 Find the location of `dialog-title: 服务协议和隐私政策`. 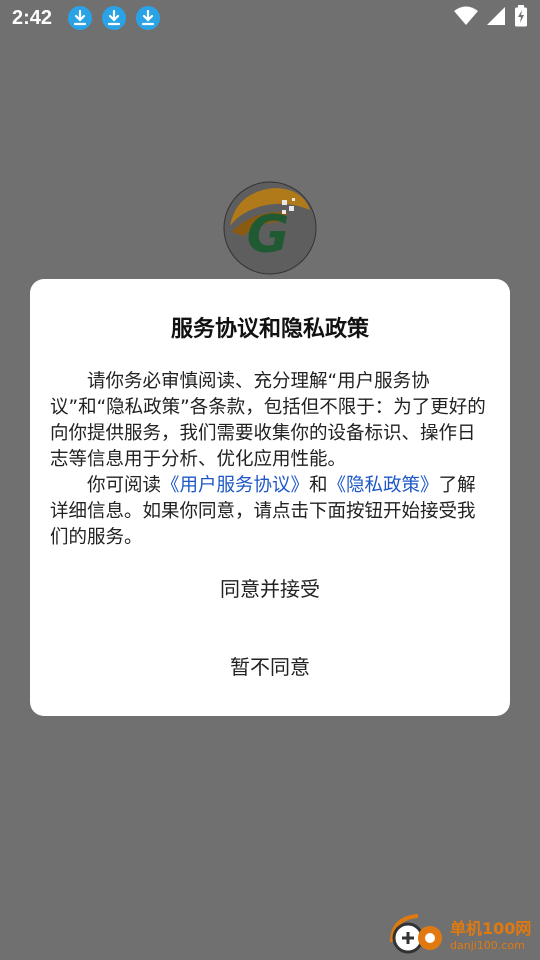

dialog-title: 服务协议和隐私政策 is located at coordinates (269, 329).